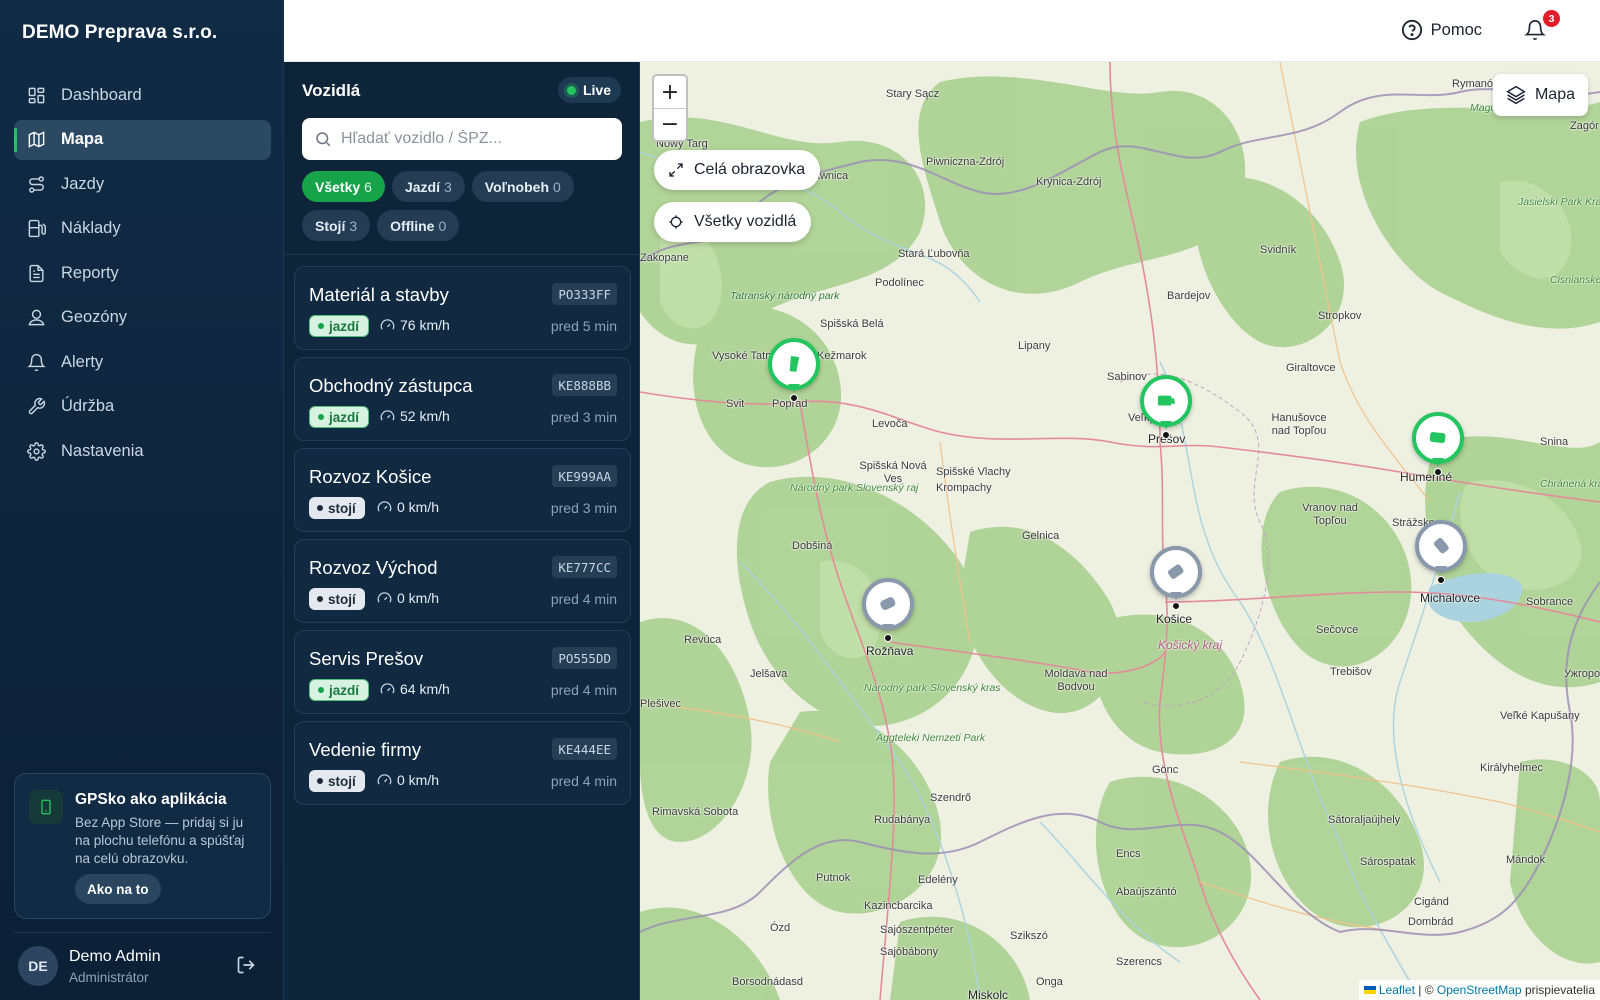 The width and height of the screenshot is (1600, 1000). What do you see at coordinates (750, 169) in the screenshot?
I see `fullscreen-label: Celá obrazovka` at bounding box center [750, 169].